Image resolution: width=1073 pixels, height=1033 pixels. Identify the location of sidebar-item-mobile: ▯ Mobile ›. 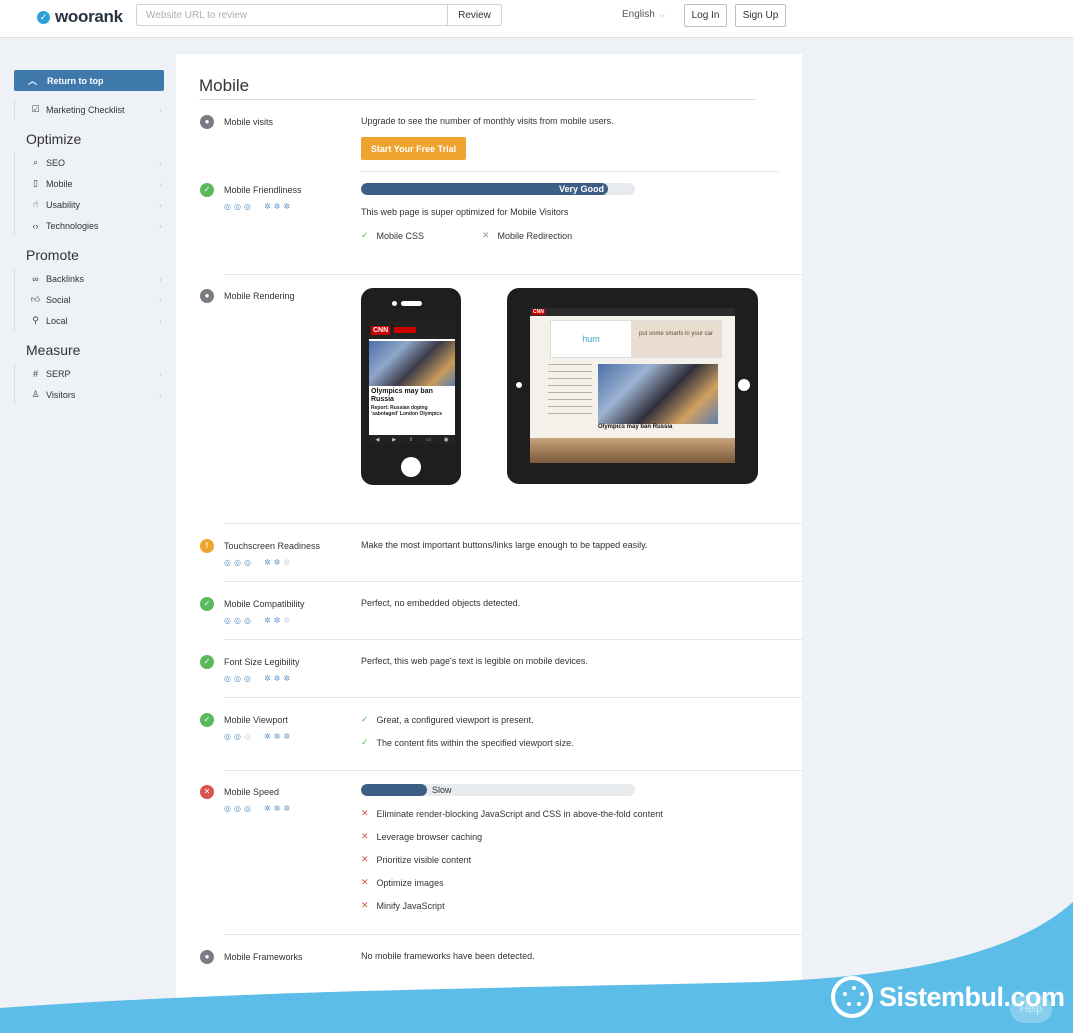
(89, 183).